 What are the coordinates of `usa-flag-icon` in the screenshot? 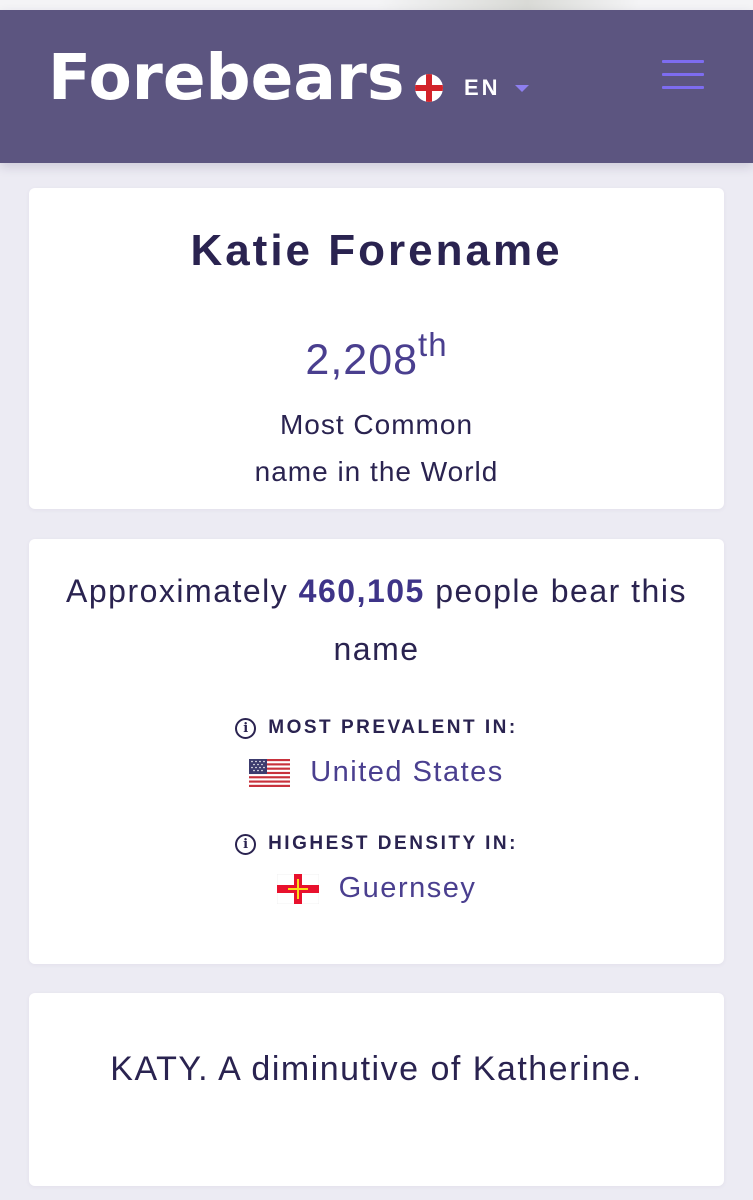 It's located at (270, 772).